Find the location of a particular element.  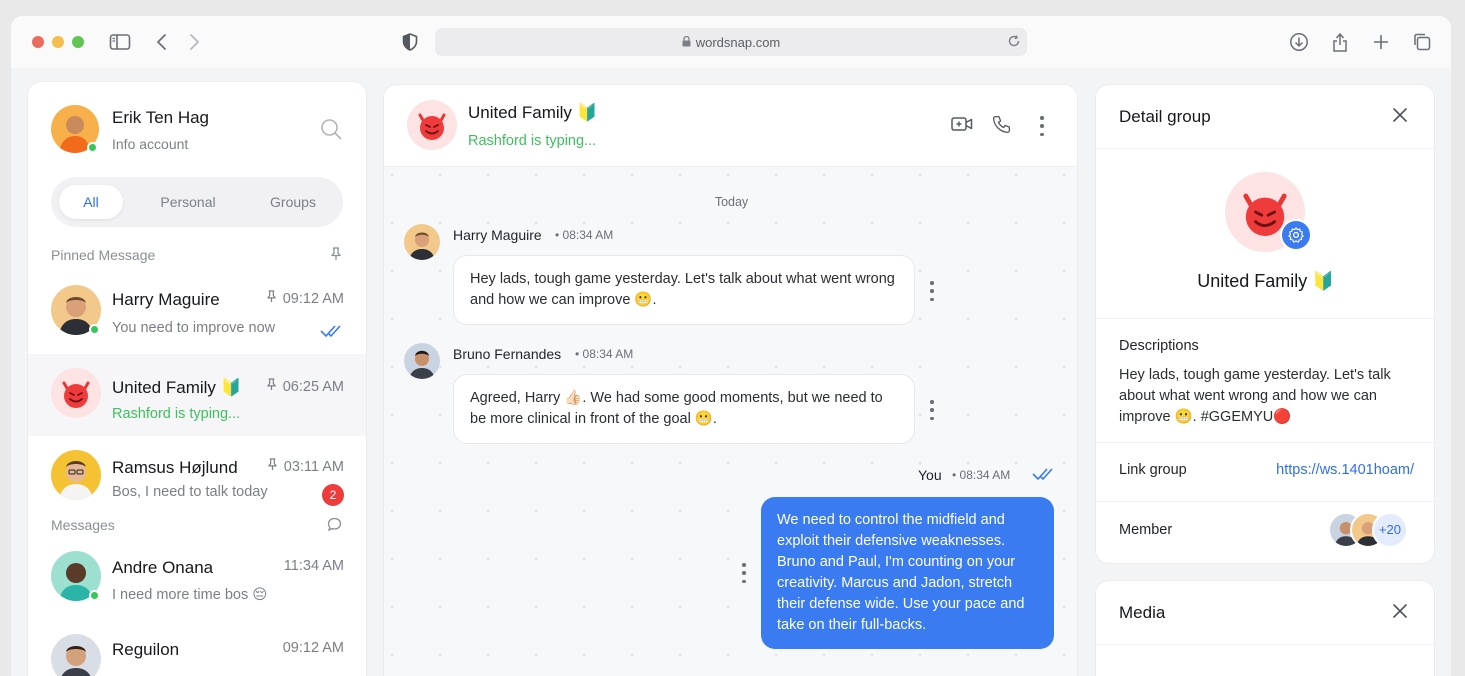

chat-name: Harry Maguire is located at coordinates (166, 299).